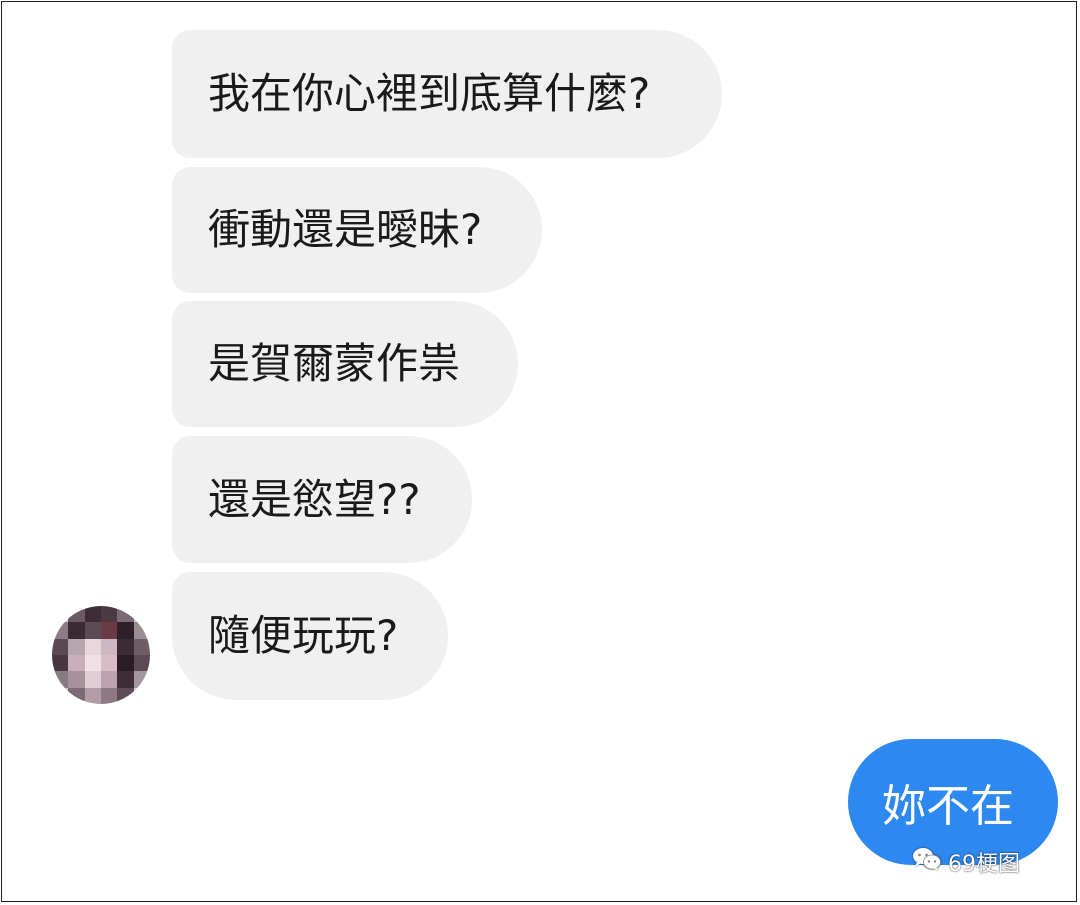  What do you see at coordinates (948, 806) in the screenshot?
I see `message-text: 妳不在` at bounding box center [948, 806].